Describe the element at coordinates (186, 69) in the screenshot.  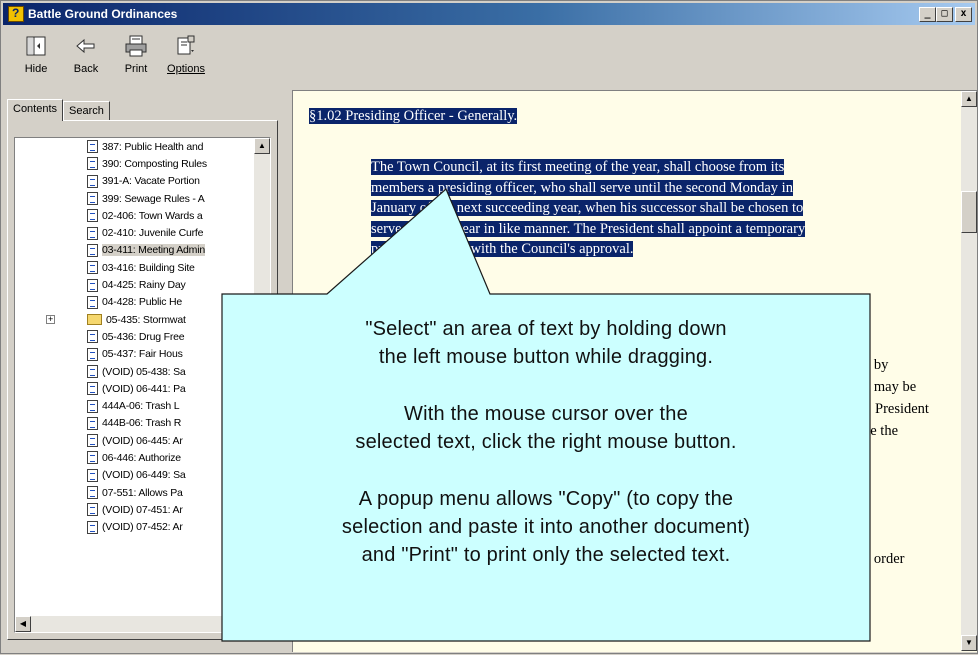
I see `options-label-text: Options` at that location.